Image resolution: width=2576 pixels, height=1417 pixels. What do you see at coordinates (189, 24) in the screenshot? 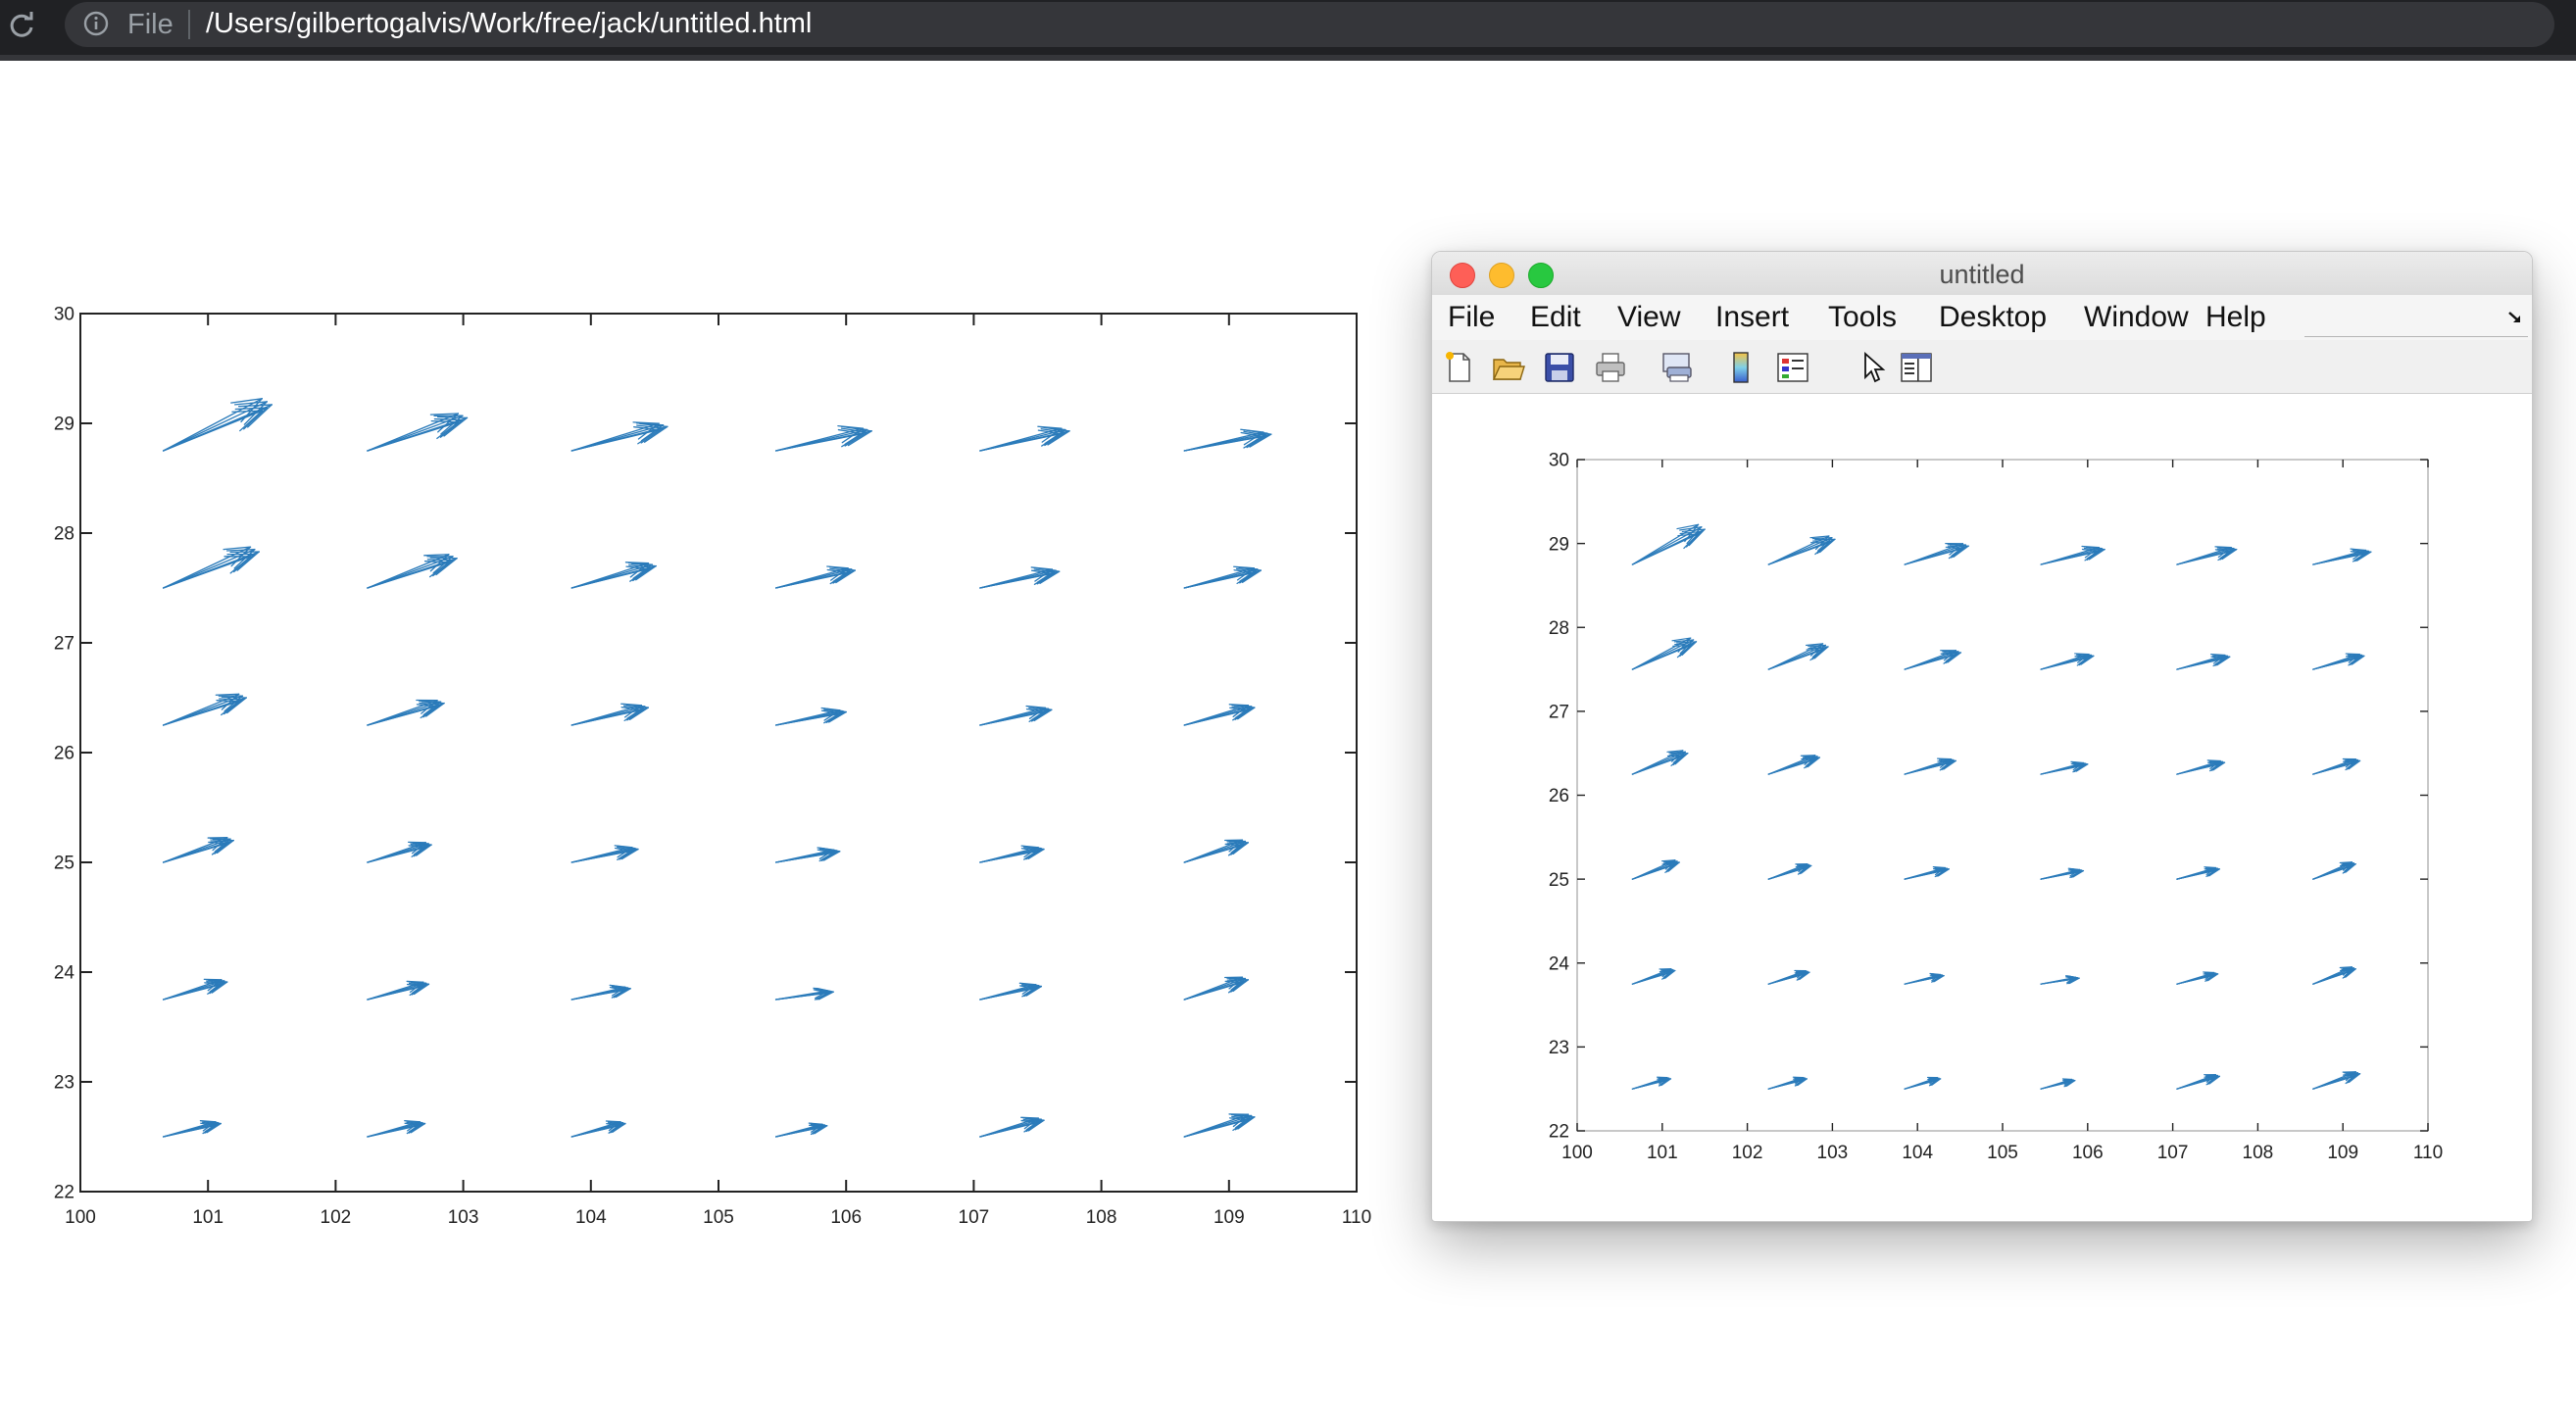
I see `address-separator` at bounding box center [189, 24].